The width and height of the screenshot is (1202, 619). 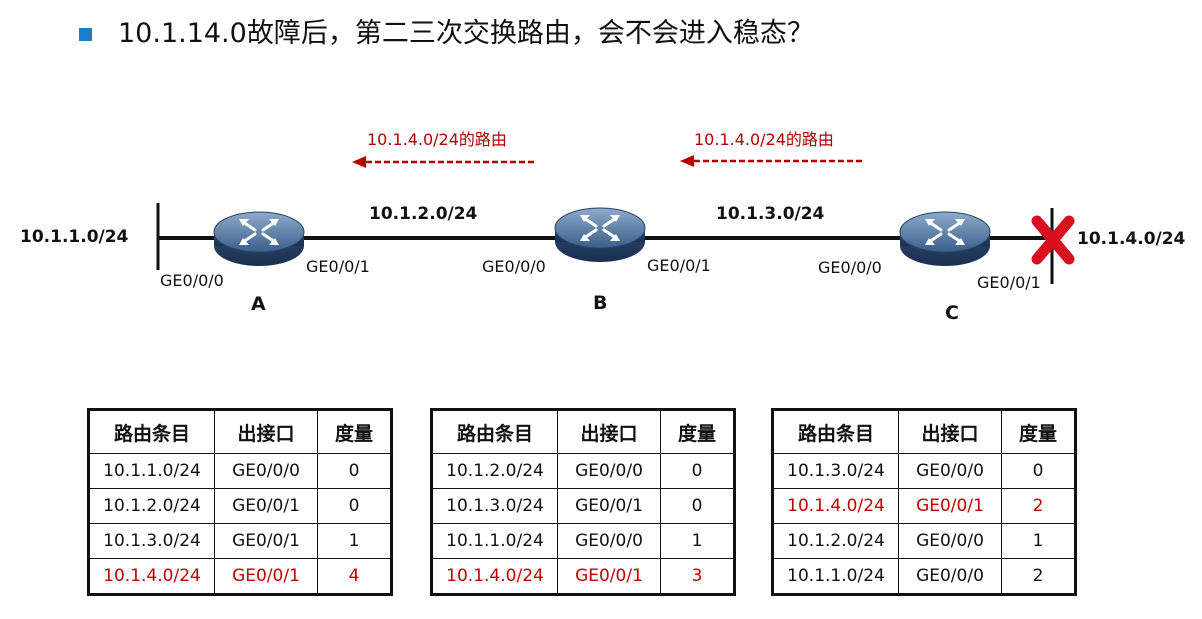 I want to click on table-row: 10.1.2.0/24 GE0/0/1 0, so click(x=240, y=506).